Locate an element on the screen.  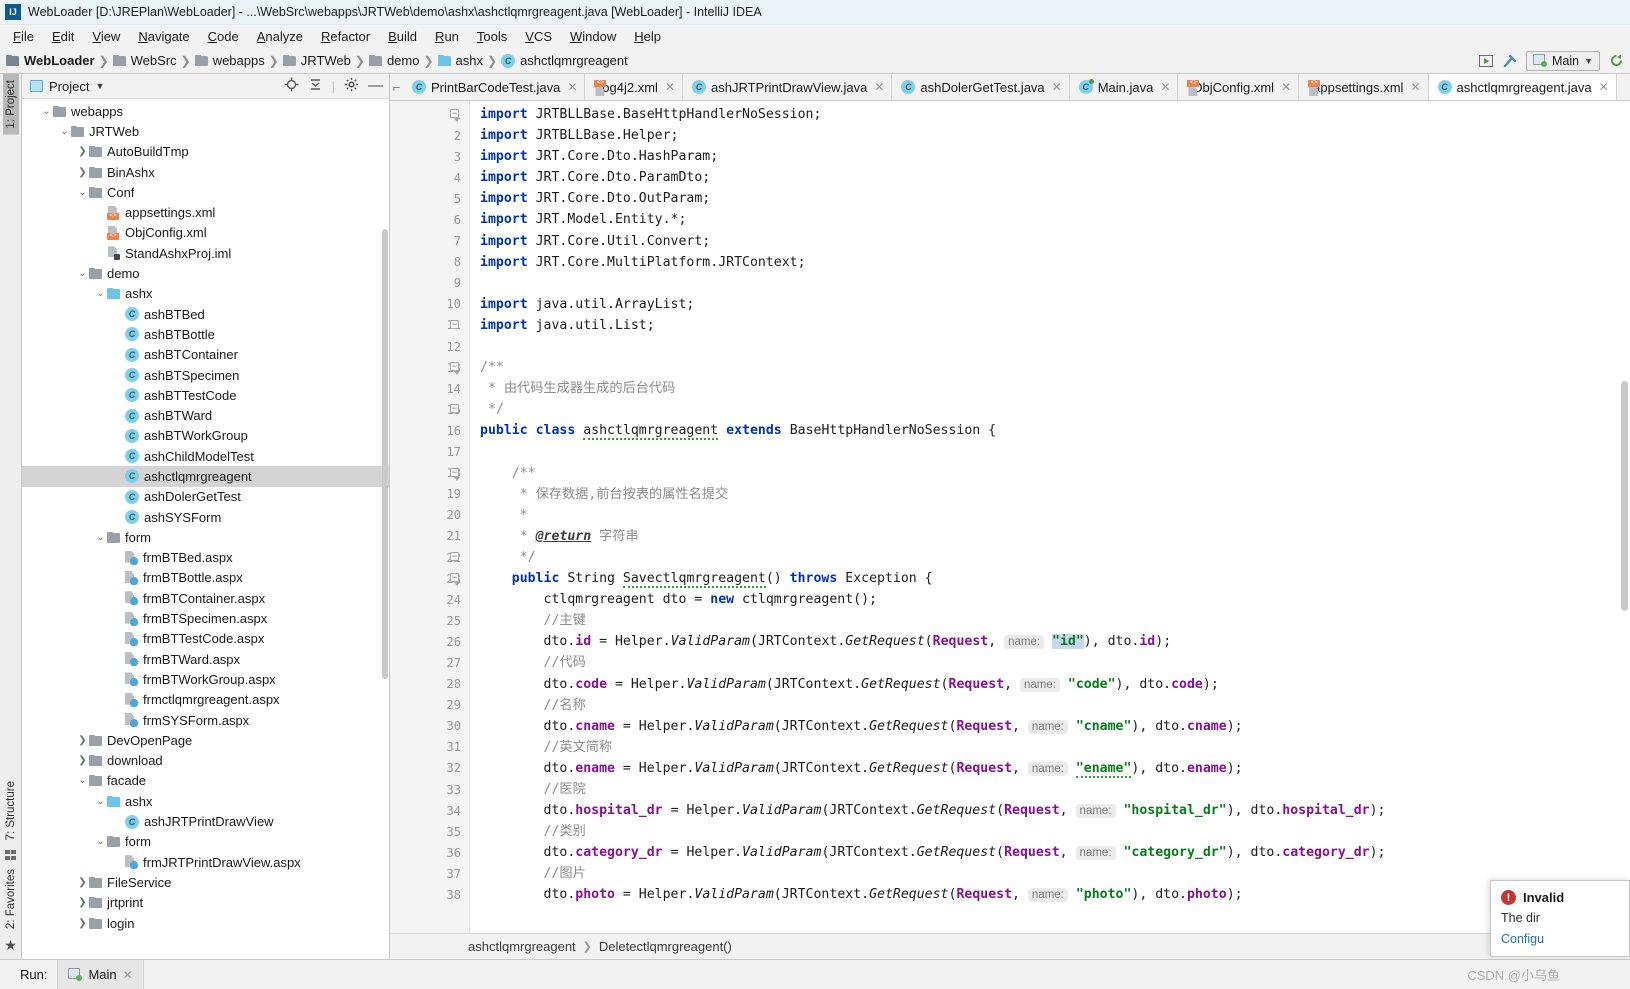
menu-item-analyze: Analyze is located at coordinates (280, 36).